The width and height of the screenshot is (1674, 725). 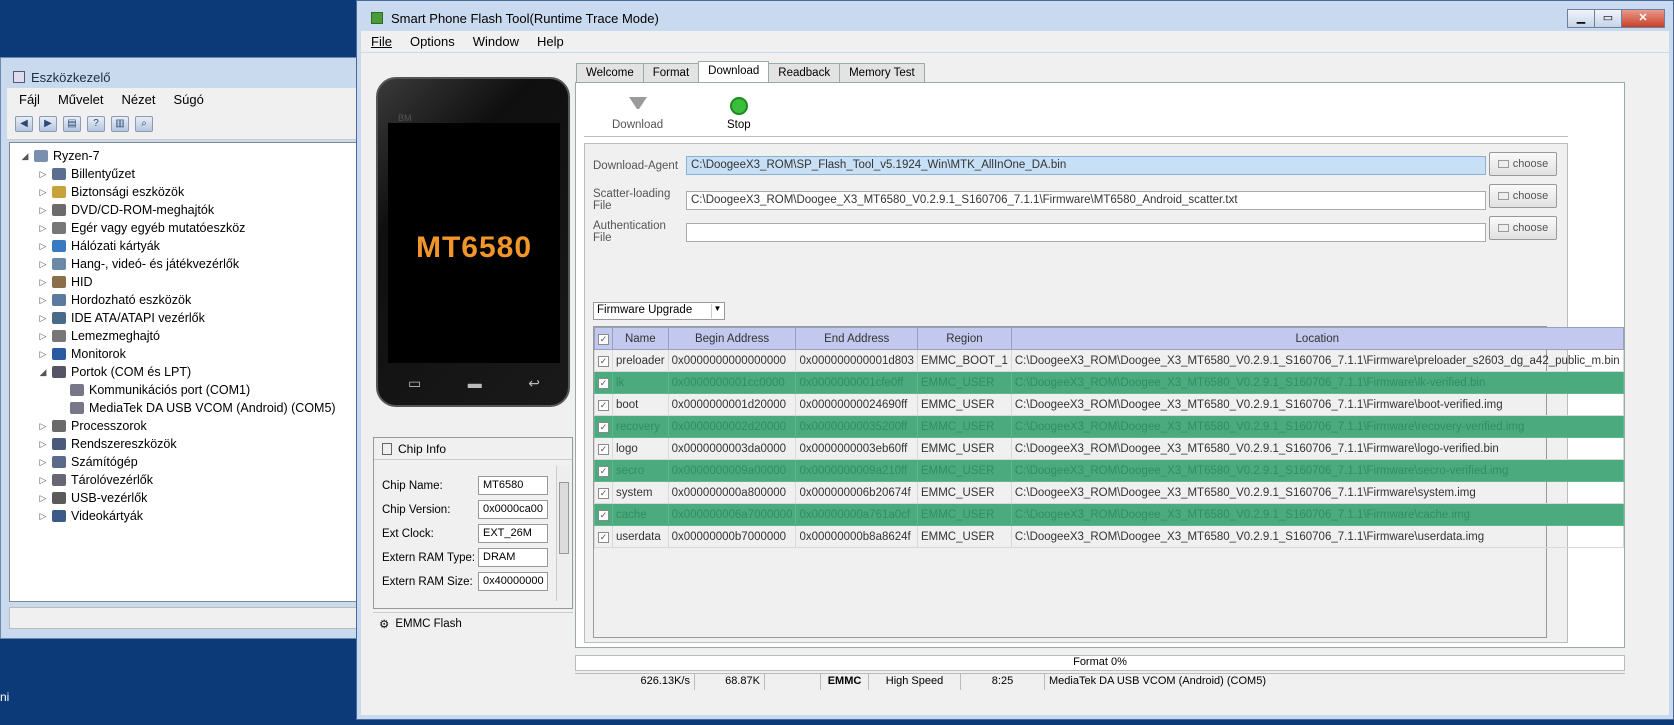 What do you see at coordinates (188, 408) in the screenshot?
I see `tree-item: MediaTek DA USB VCOM (Android) (COM5)` at bounding box center [188, 408].